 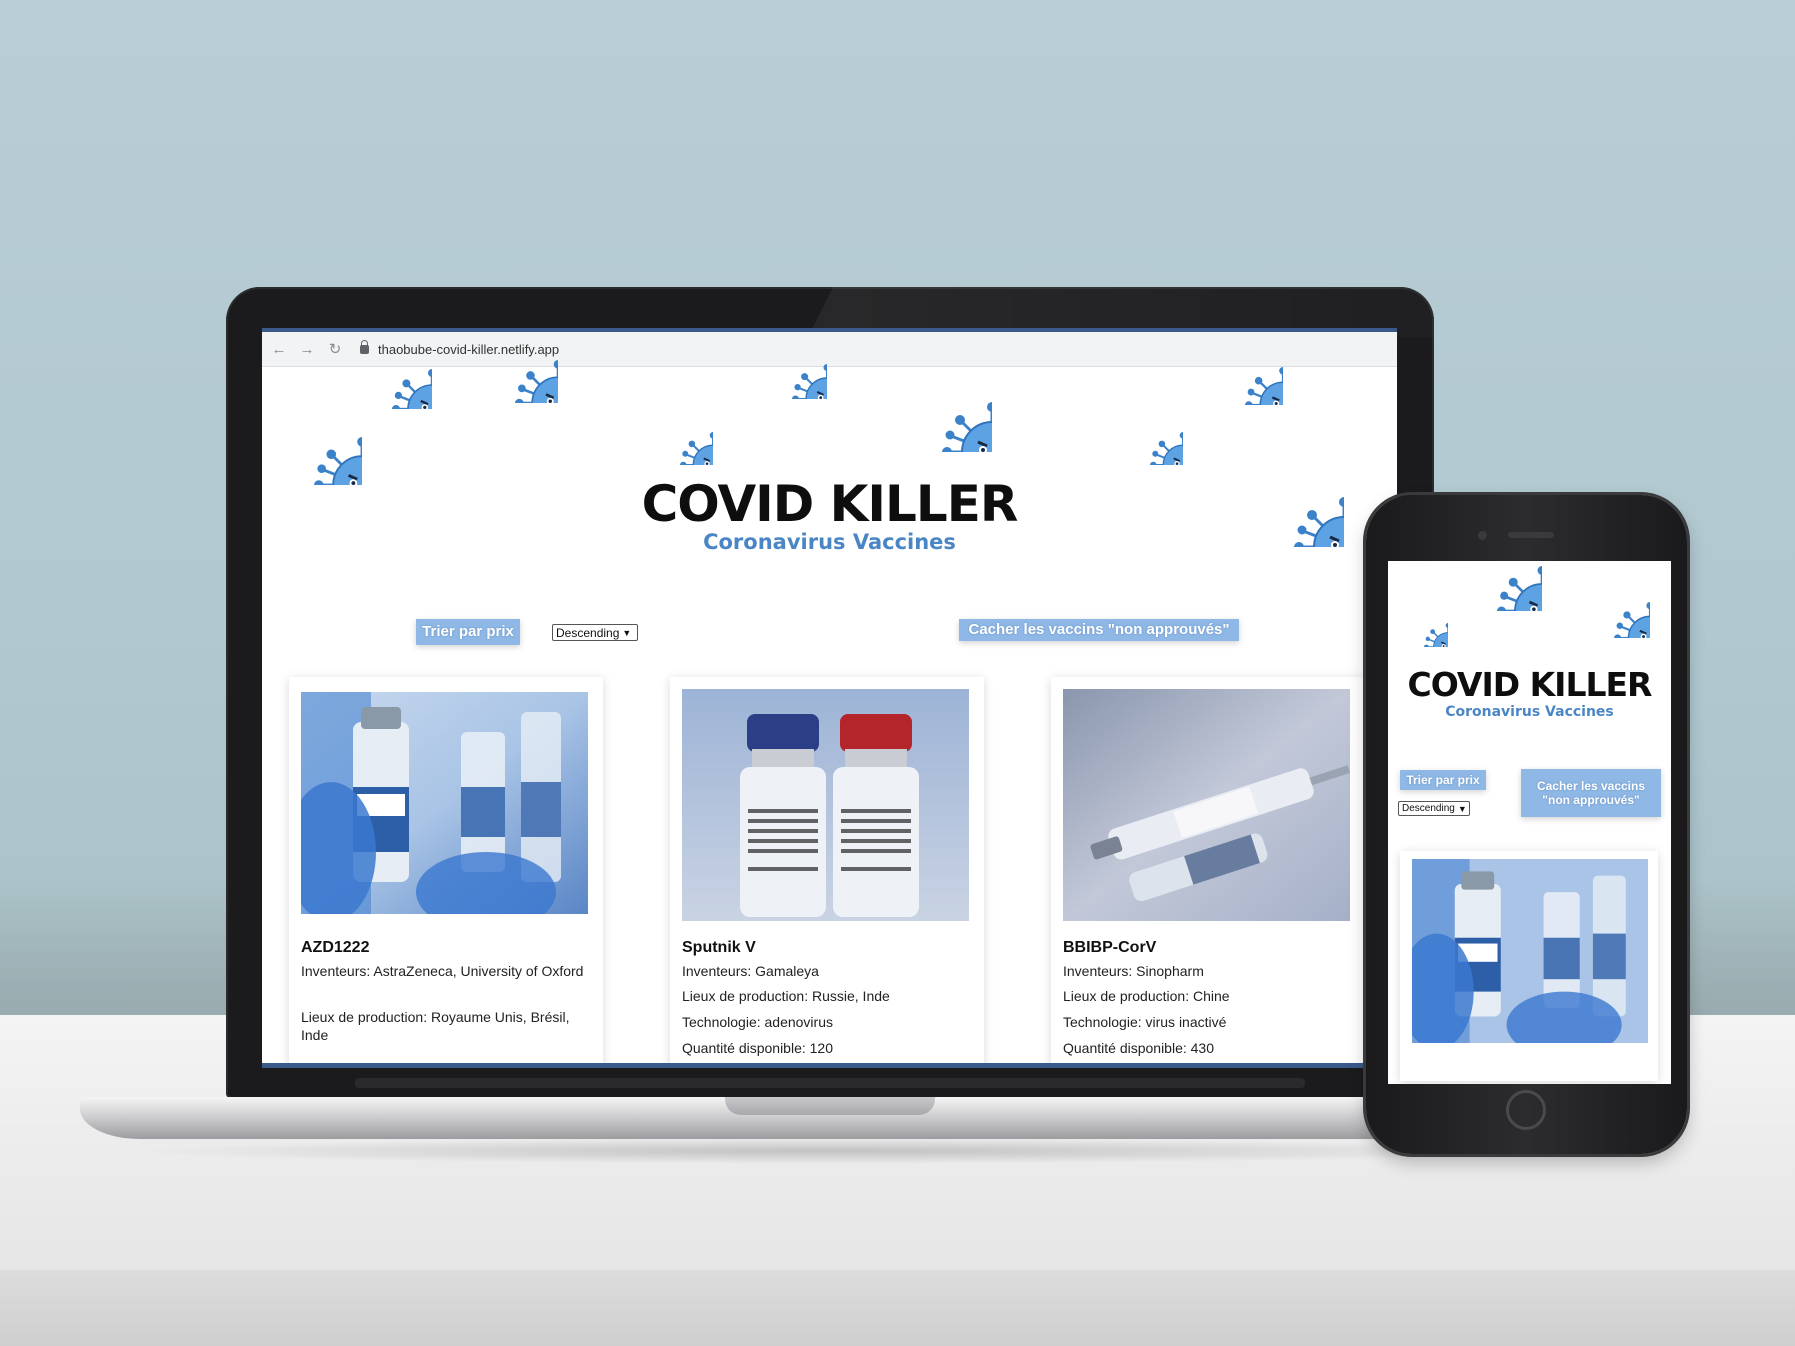 I want to click on laptop-base-notch, so click(x=830, y=1106).